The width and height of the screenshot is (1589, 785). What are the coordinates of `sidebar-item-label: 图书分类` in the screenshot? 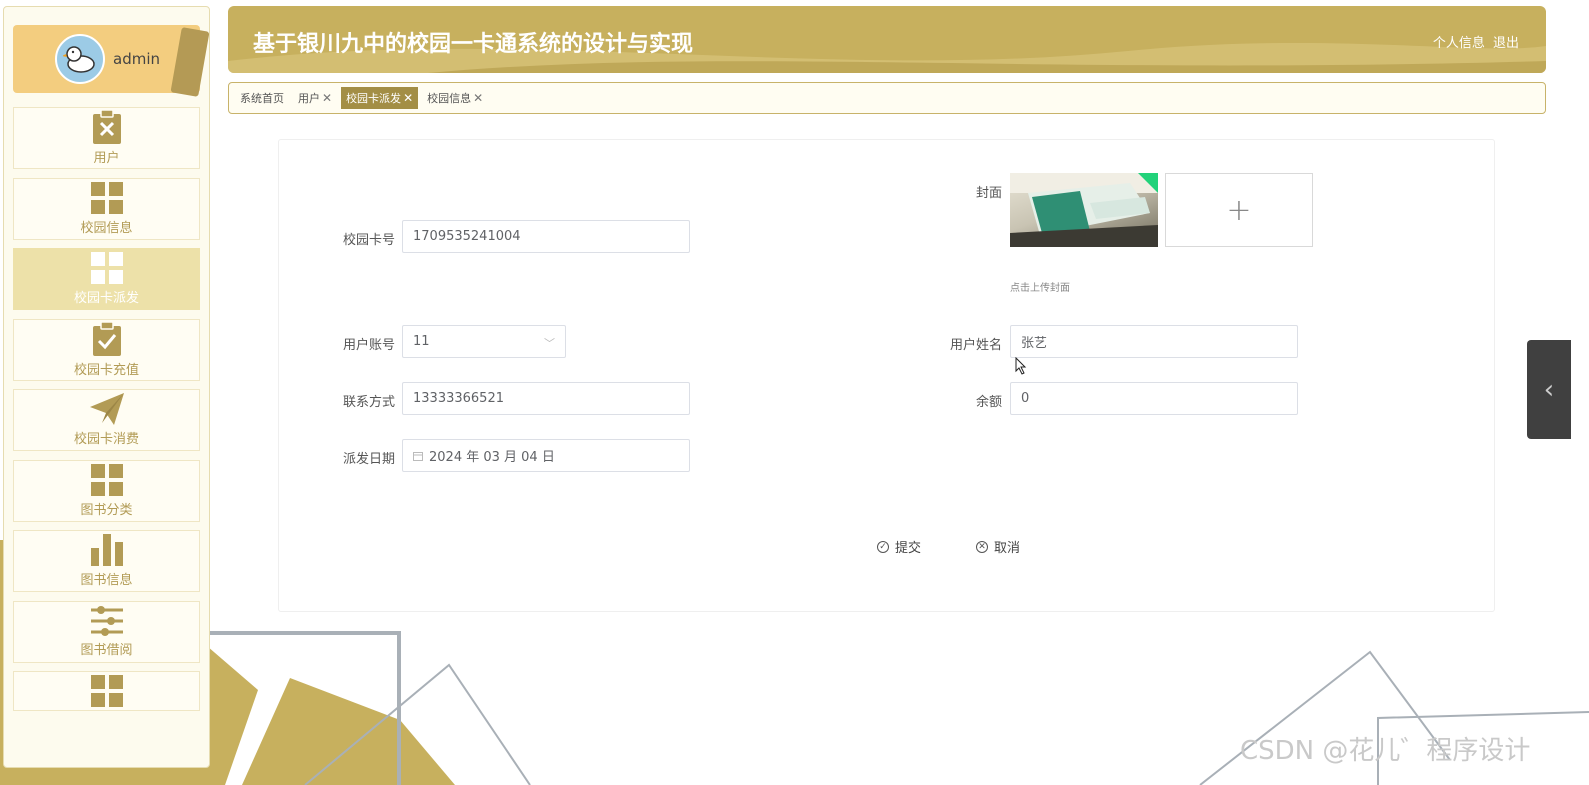 It's located at (106, 510).